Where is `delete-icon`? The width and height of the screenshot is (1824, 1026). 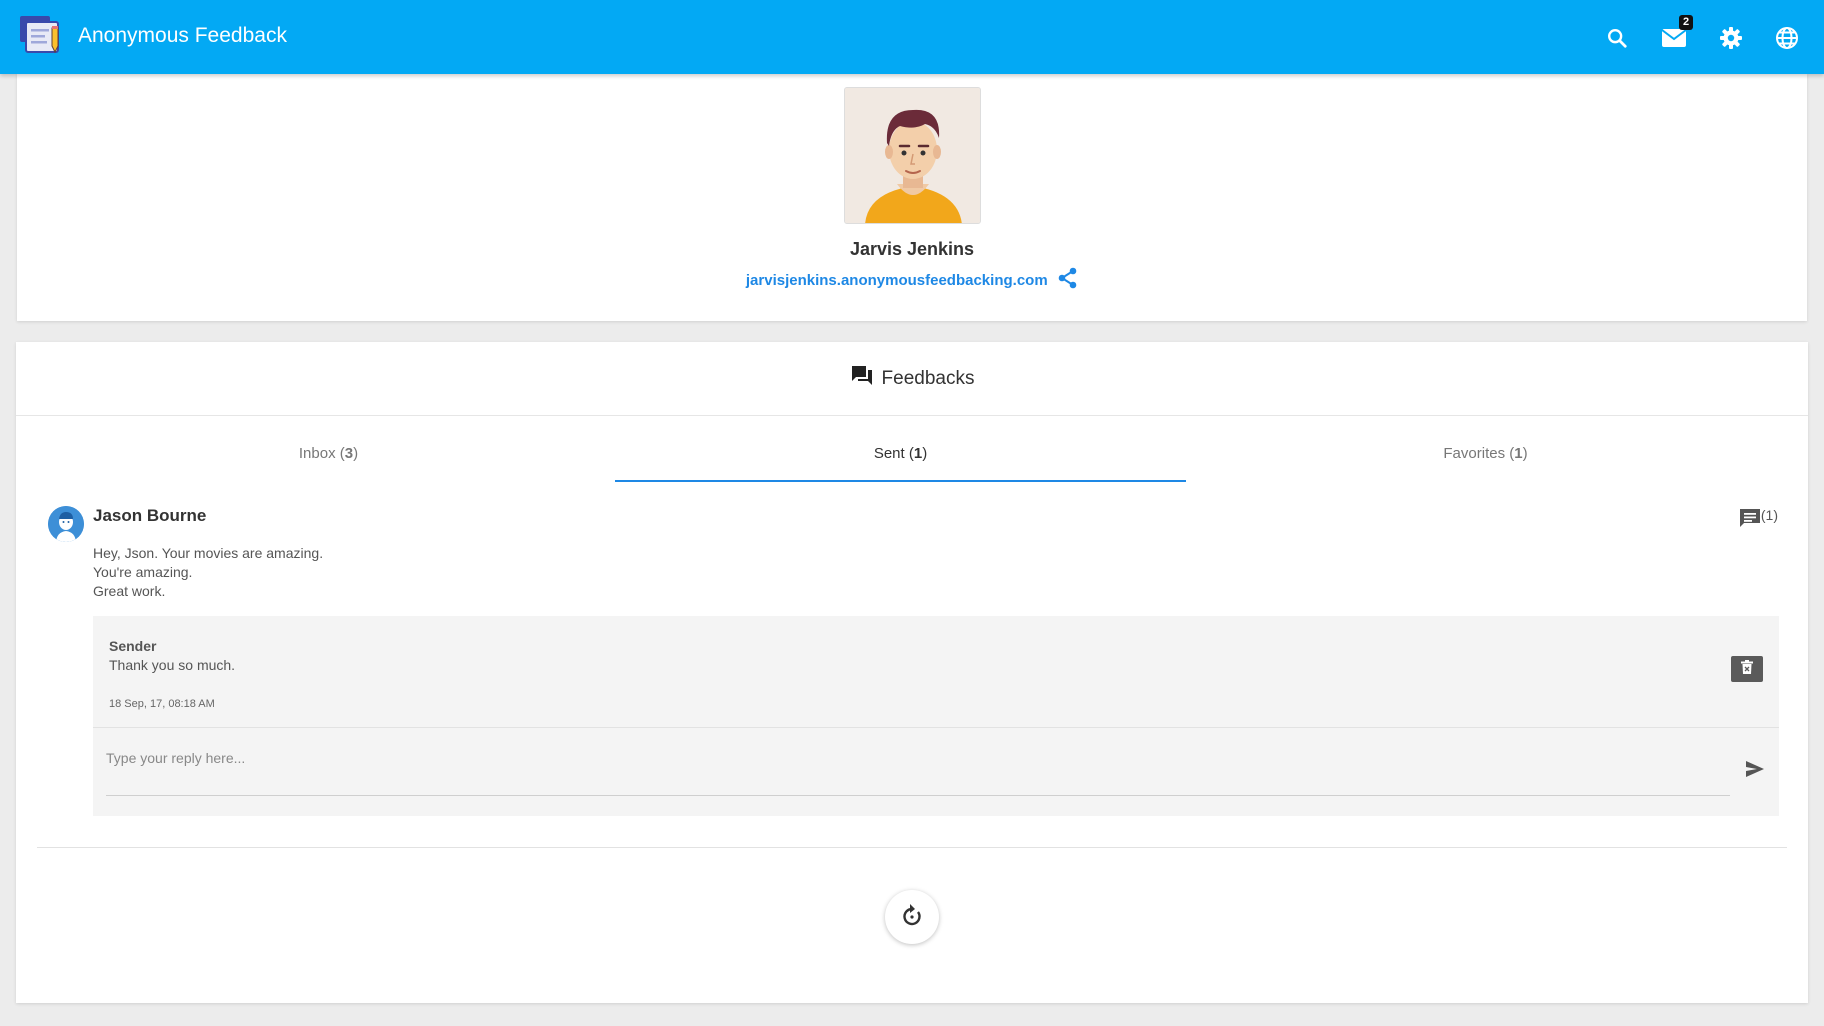 delete-icon is located at coordinates (1747, 669).